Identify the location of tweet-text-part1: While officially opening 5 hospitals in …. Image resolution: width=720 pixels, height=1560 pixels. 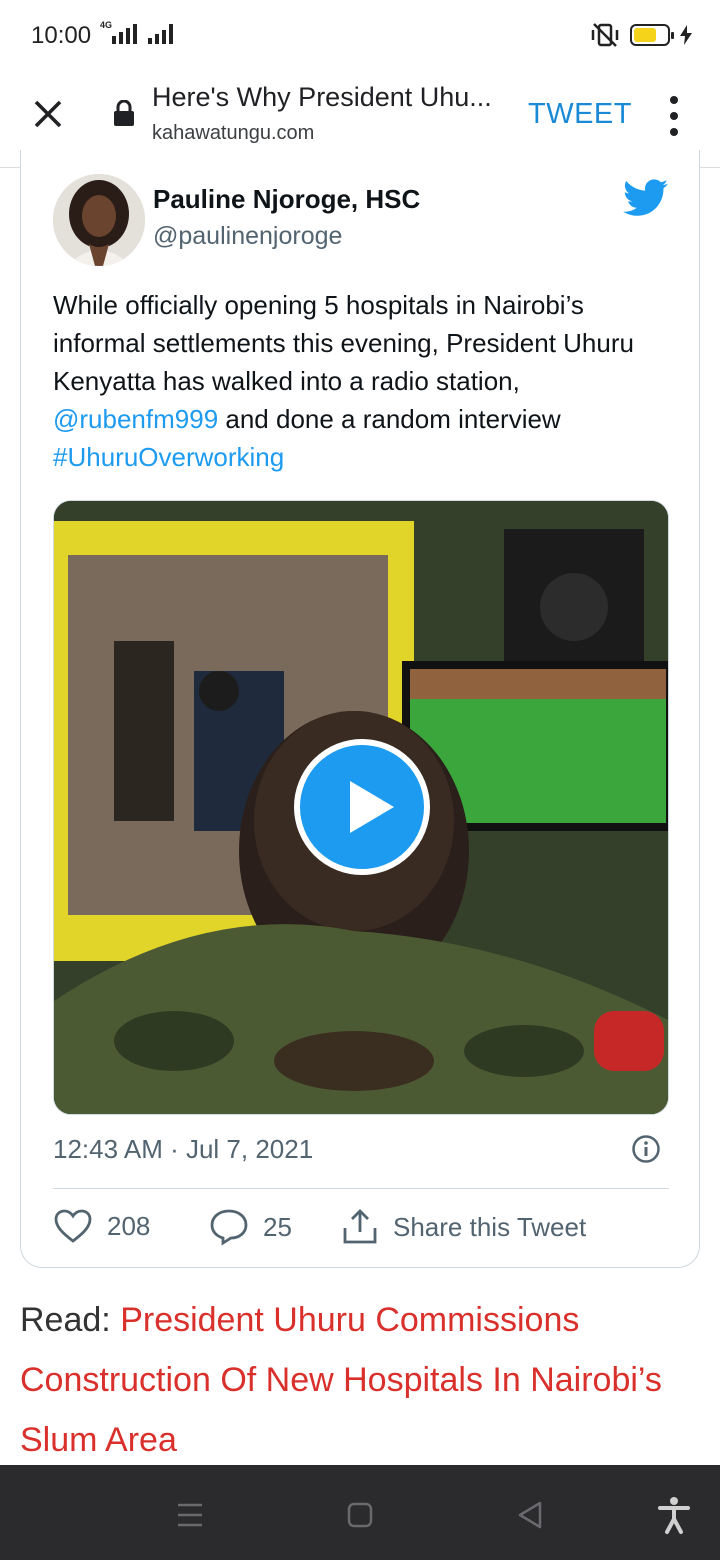
(343, 343).